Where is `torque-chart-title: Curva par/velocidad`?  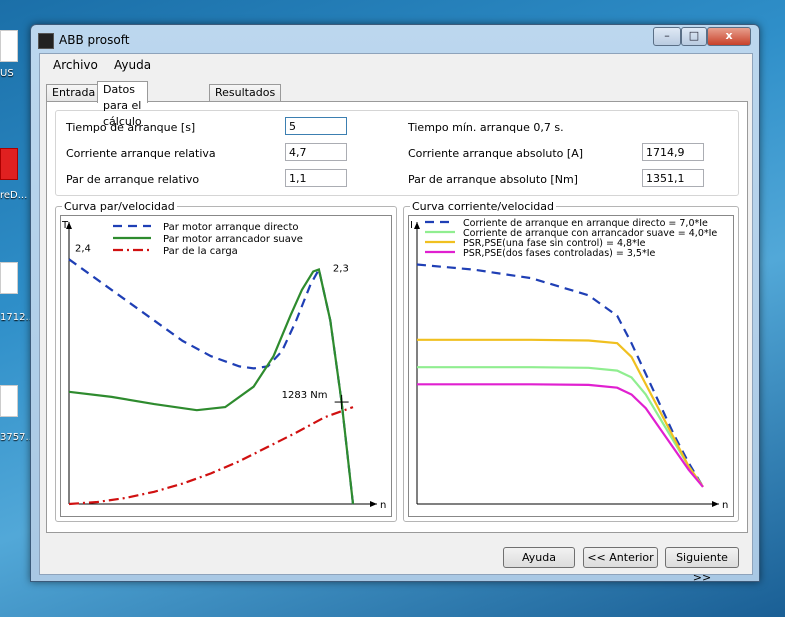 torque-chart-title: Curva par/velocidad is located at coordinates (119, 206).